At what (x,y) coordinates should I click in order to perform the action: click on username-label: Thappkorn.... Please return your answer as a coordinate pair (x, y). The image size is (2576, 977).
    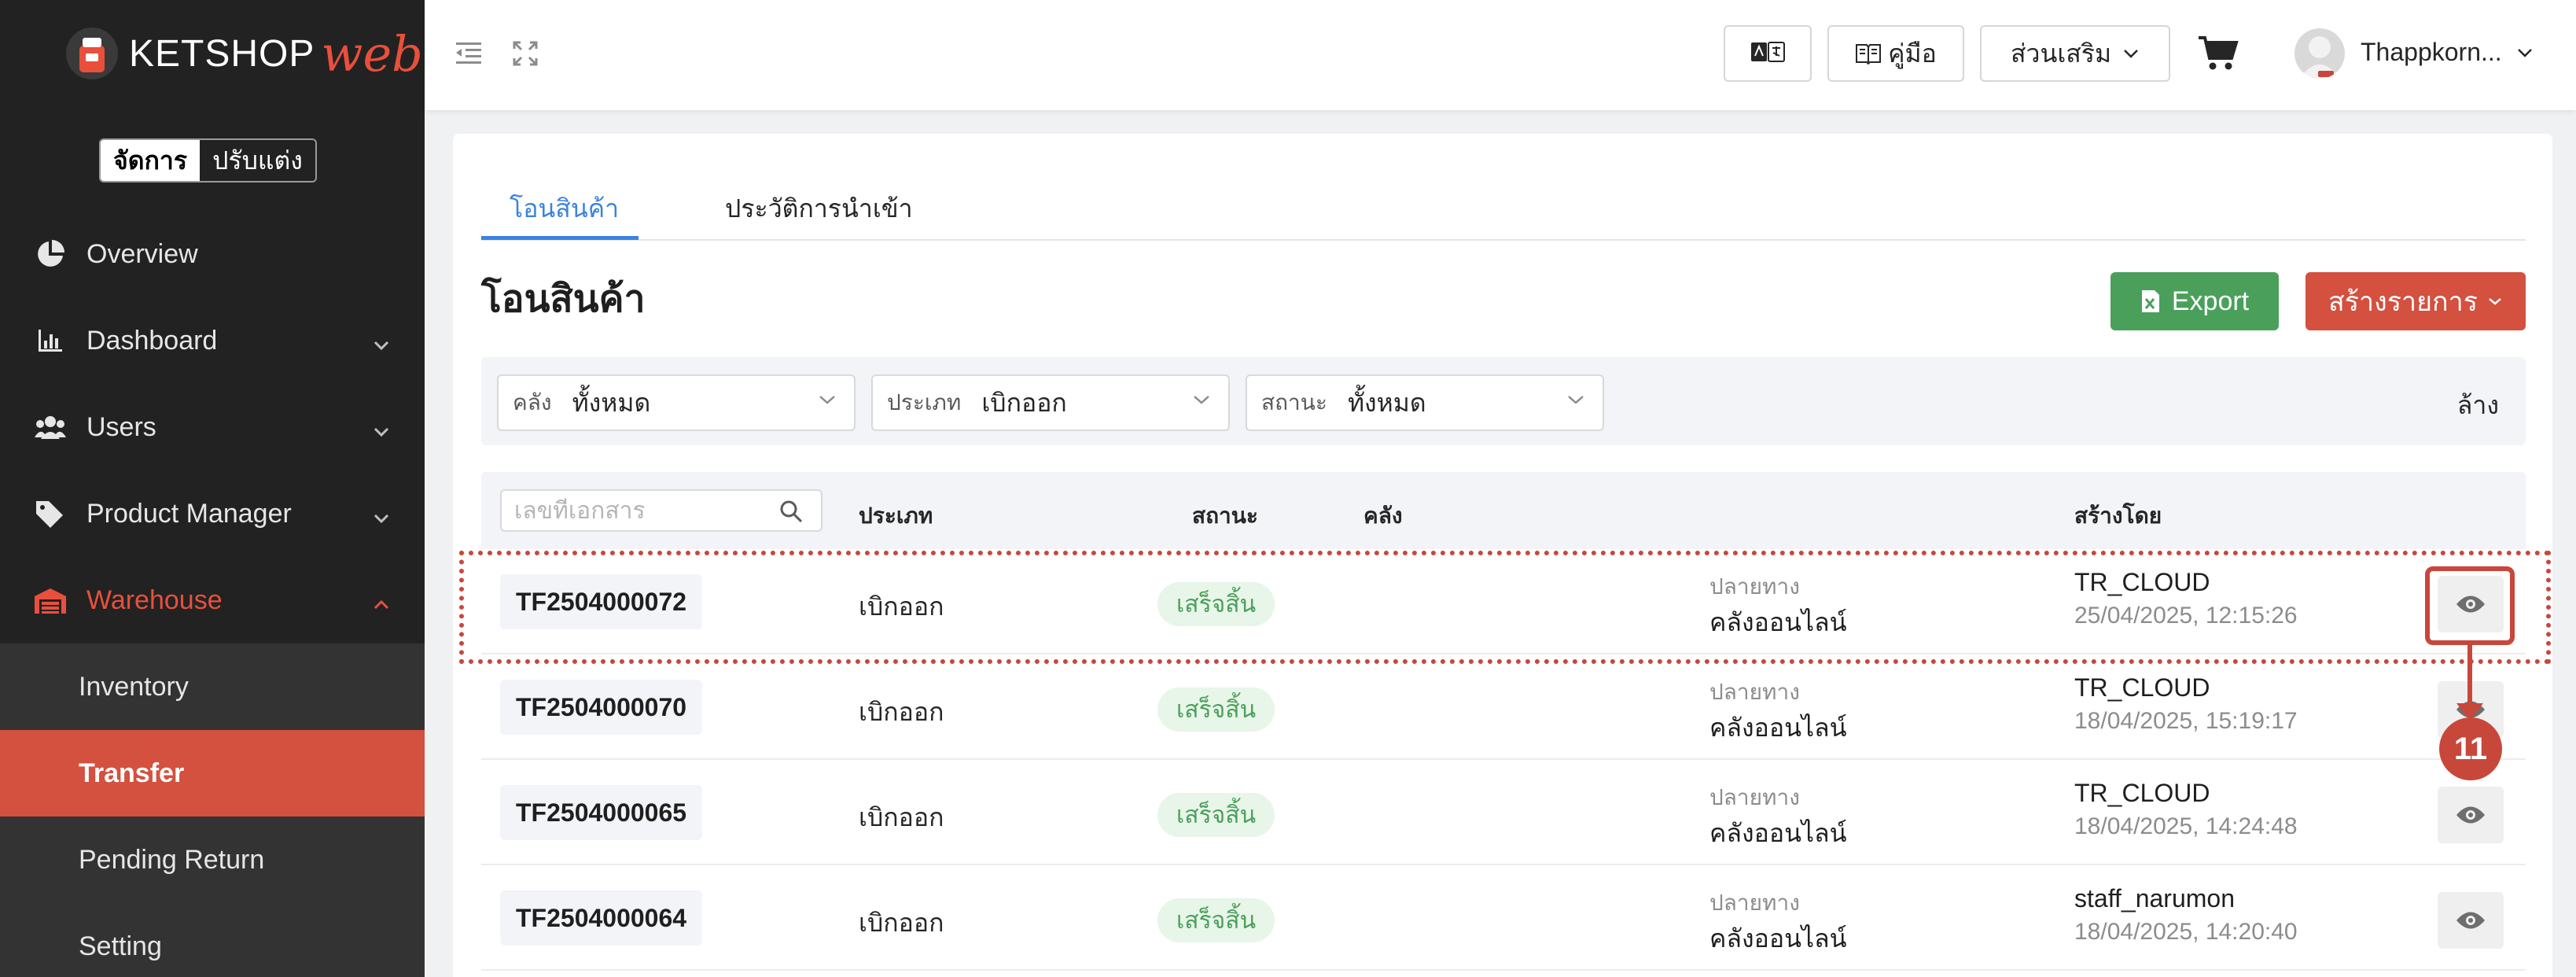
    Looking at the image, I should click on (2431, 52).